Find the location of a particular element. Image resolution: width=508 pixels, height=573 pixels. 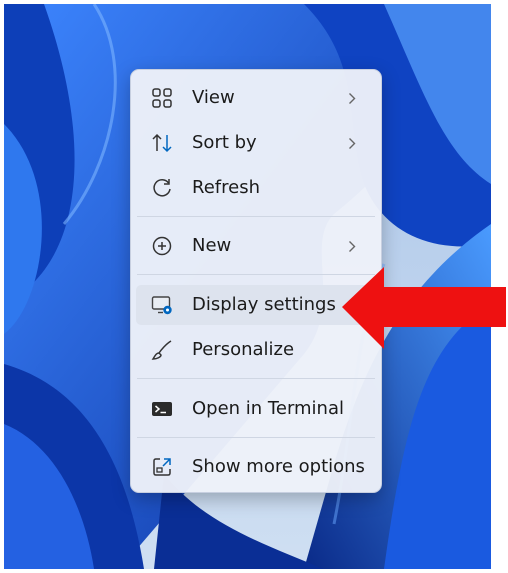

menu-item-label: Sort by is located at coordinates (224, 142).